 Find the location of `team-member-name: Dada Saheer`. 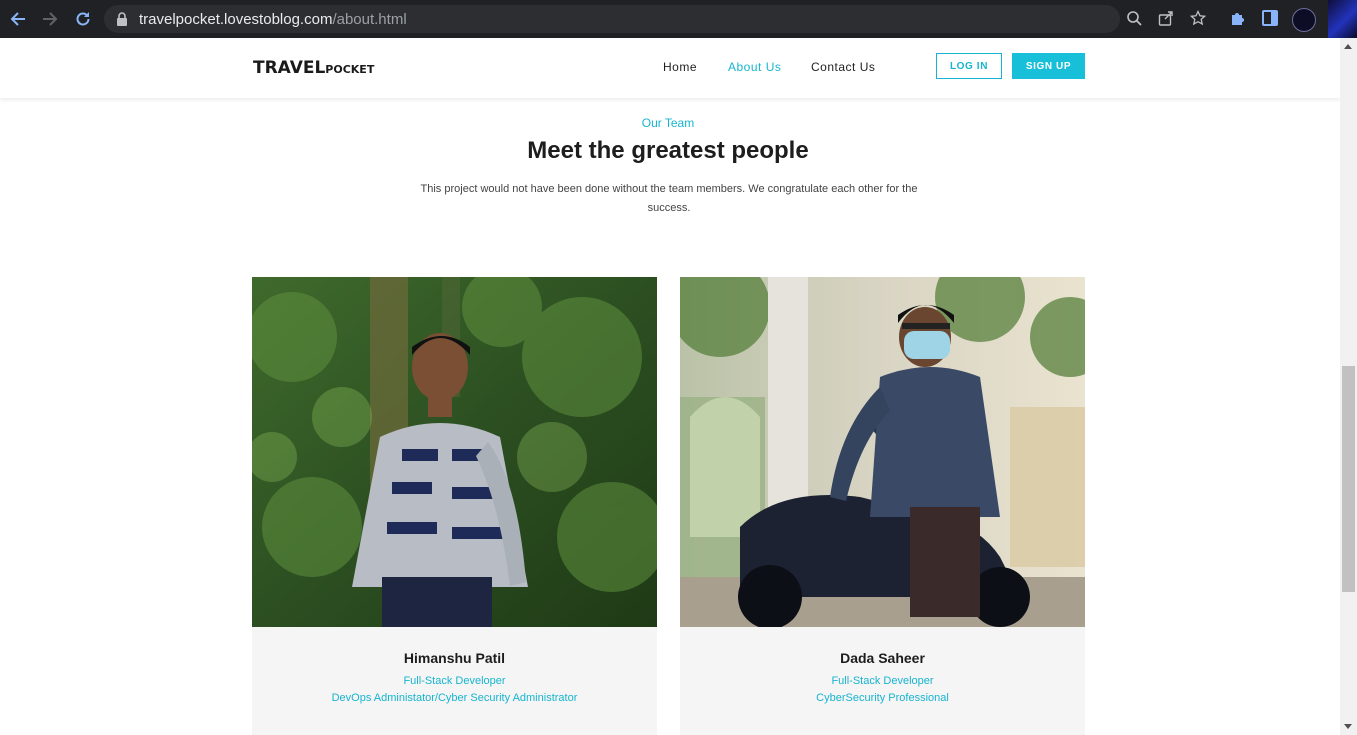

team-member-name: Dada Saheer is located at coordinates (882, 658).